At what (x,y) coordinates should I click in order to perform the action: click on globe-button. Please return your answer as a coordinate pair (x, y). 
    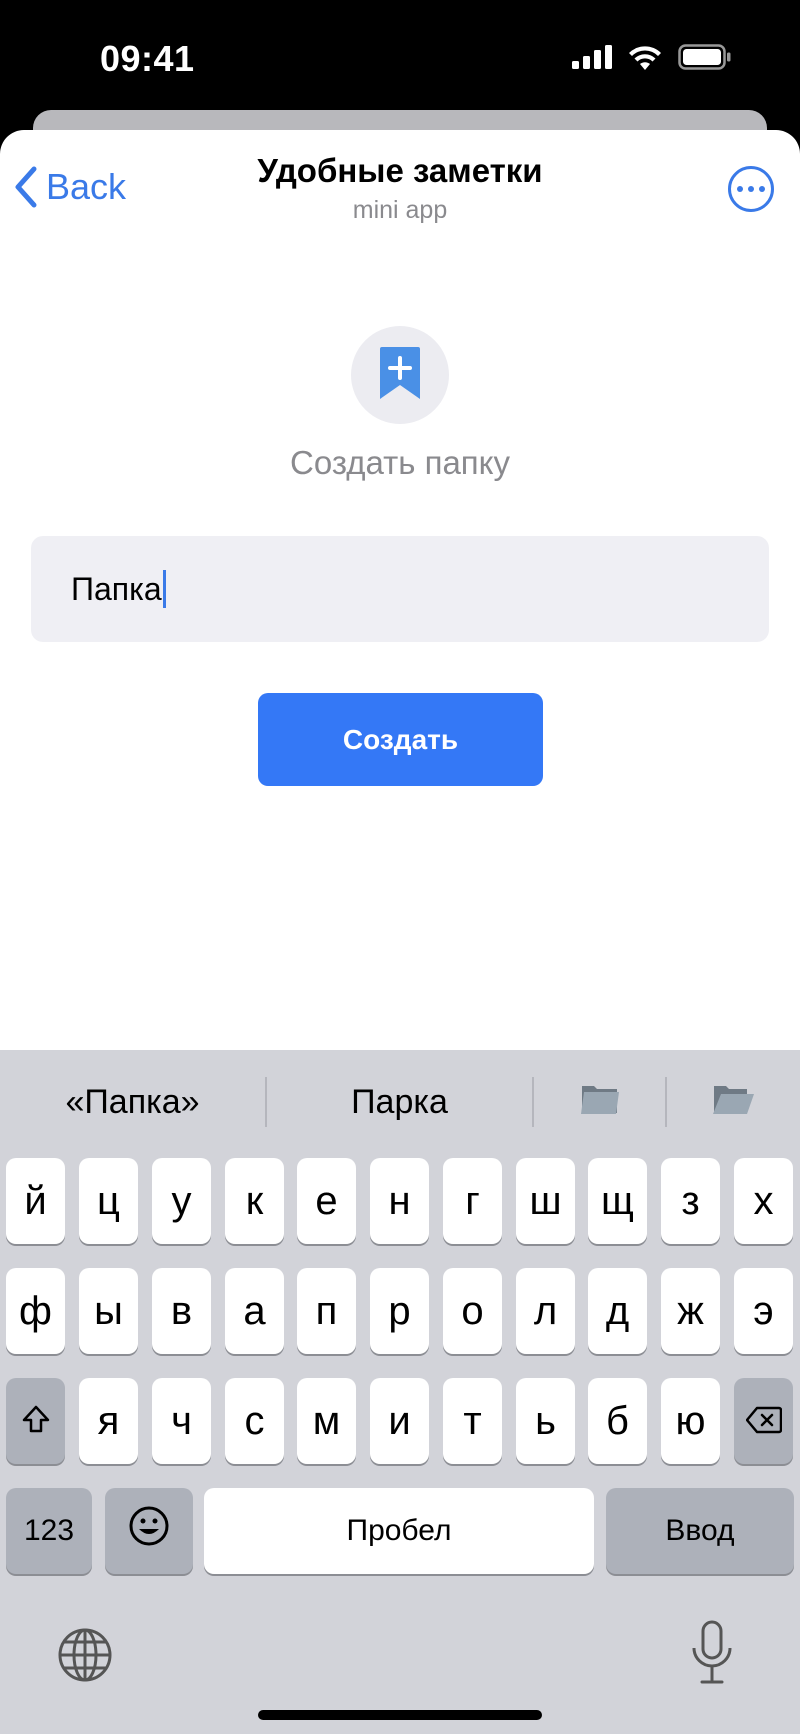
    Looking at the image, I should click on (86, 1656).